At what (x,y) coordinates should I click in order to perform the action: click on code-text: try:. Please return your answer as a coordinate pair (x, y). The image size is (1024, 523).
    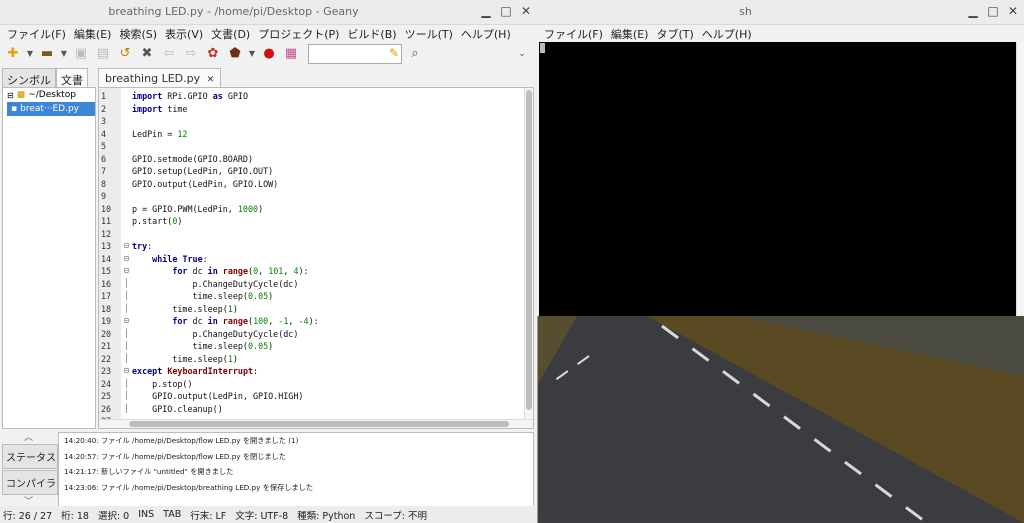
    Looking at the image, I should click on (142, 246).